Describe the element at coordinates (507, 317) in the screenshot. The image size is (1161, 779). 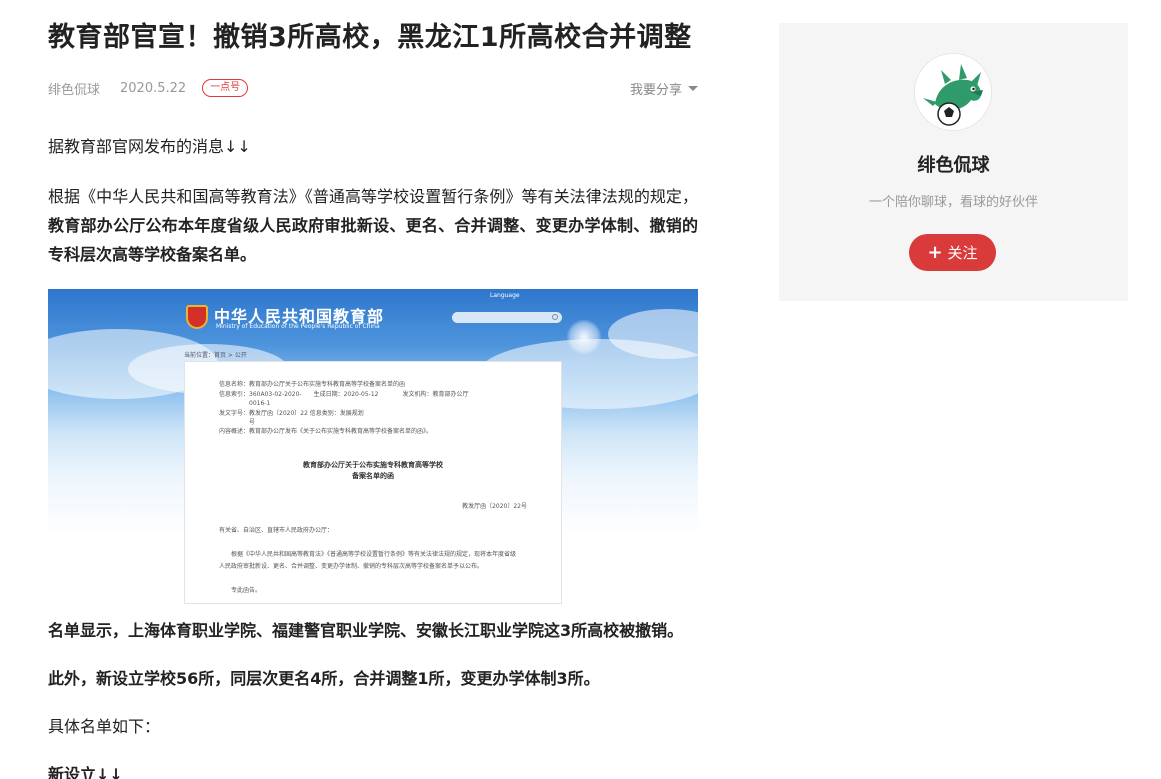
I see `site-search-box` at that location.